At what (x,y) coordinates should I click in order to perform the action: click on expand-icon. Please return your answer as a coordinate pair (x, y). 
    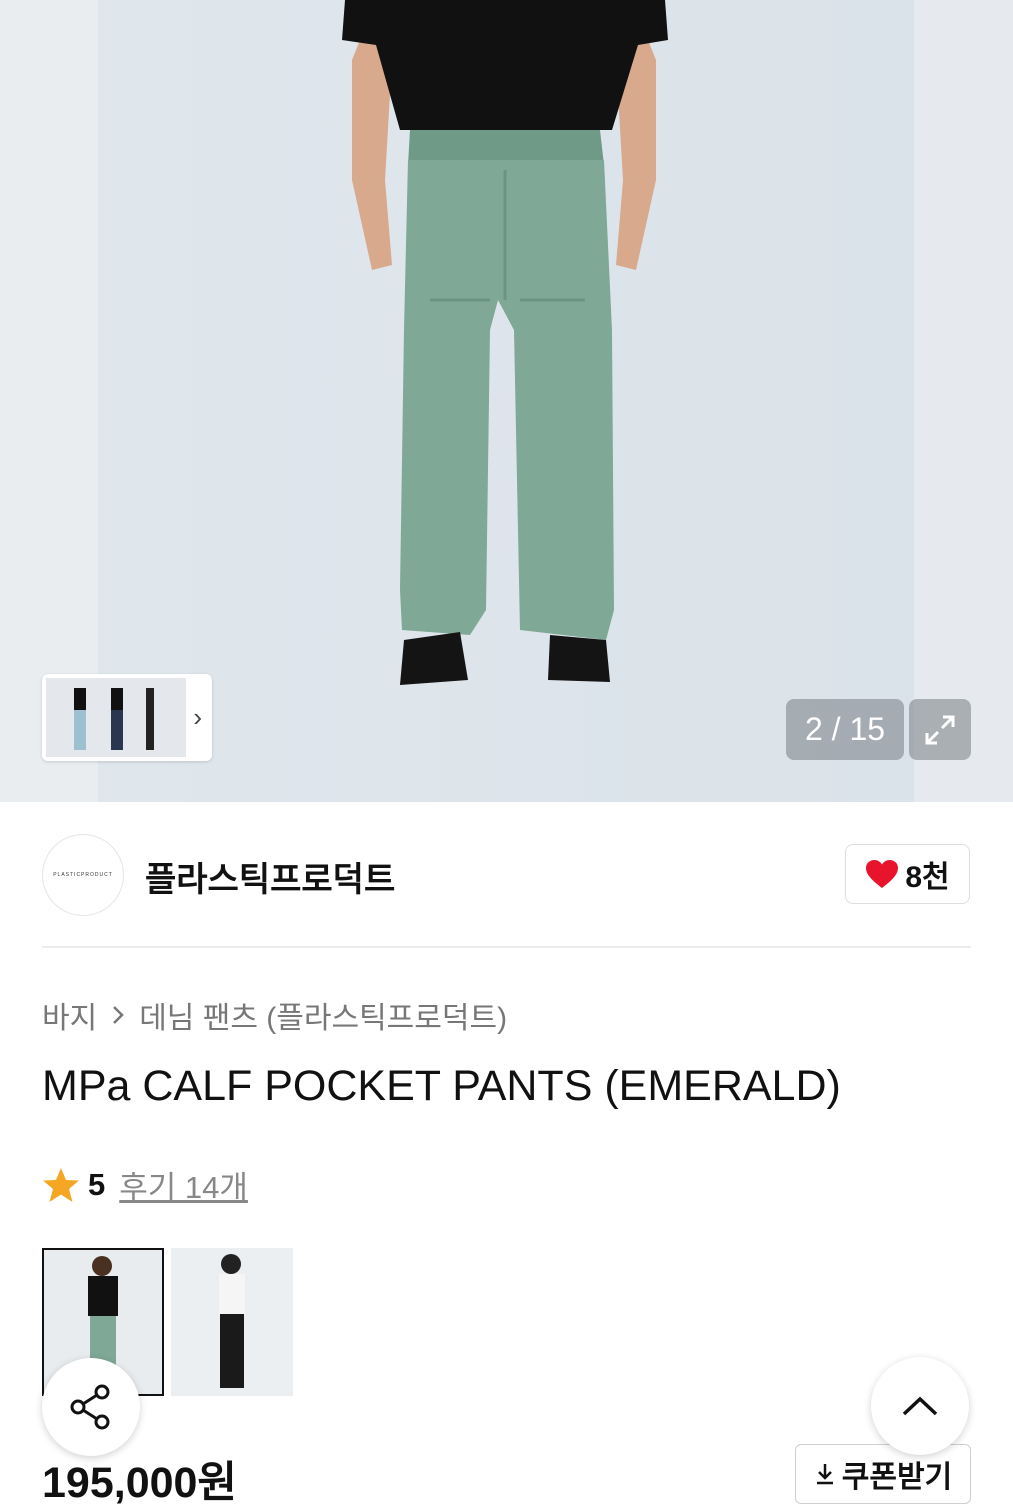
    Looking at the image, I should click on (940, 729).